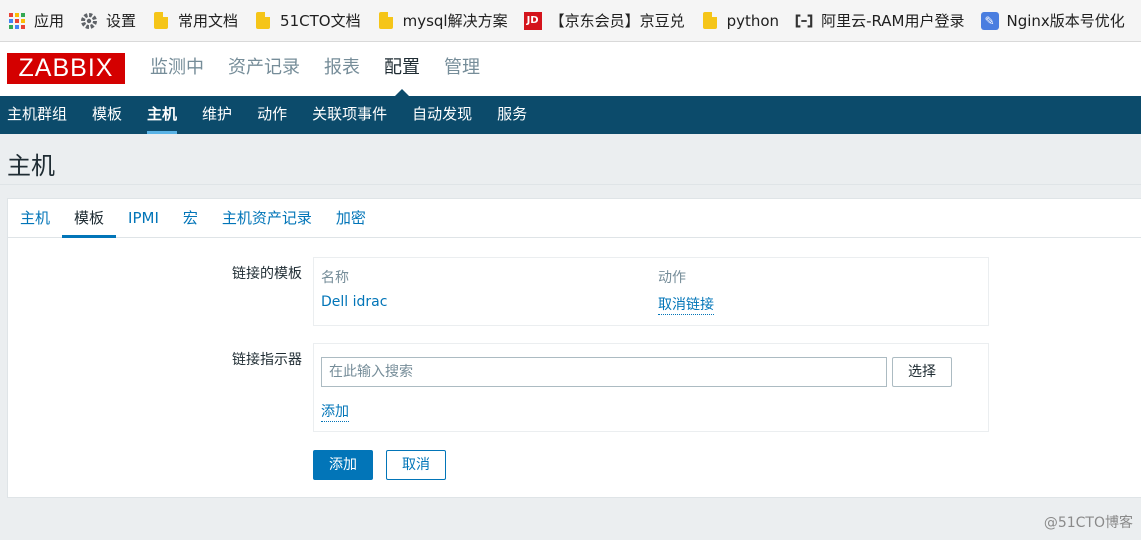 Image resolution: width=1141 pixels, height=540 pixels. Describe the element at coordinates (532, 20) in the screenshot. I see `jd-icon: JD` at that location.